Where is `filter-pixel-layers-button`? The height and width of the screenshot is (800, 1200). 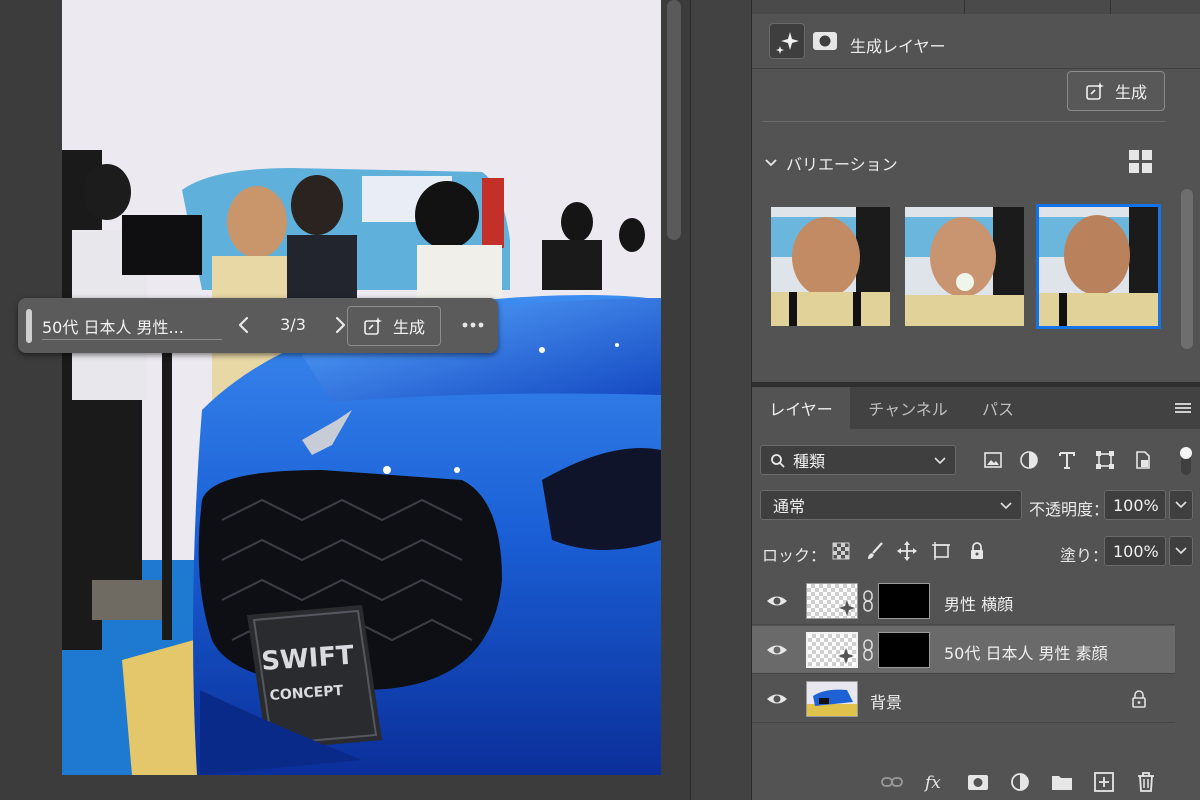
filter-pixel-layers-button is located at coordinates (993, 460).